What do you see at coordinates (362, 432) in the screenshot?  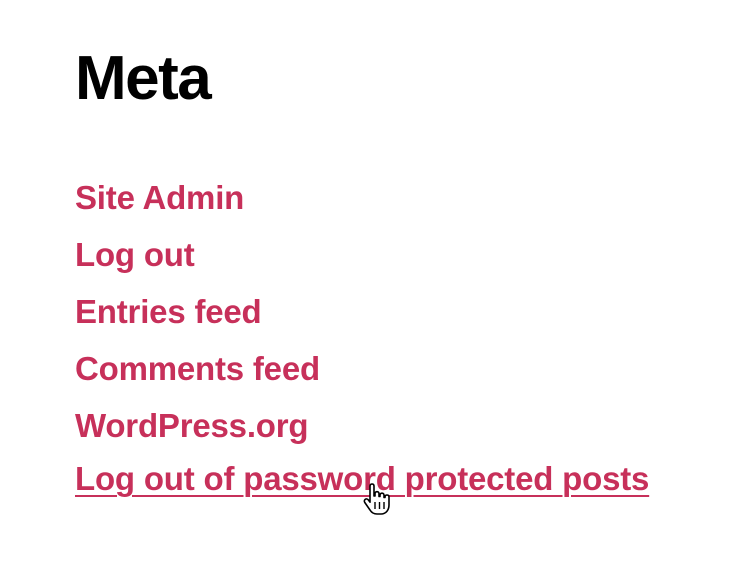 I see `list-item: WordPress.org` at bounding box center [362, 432].